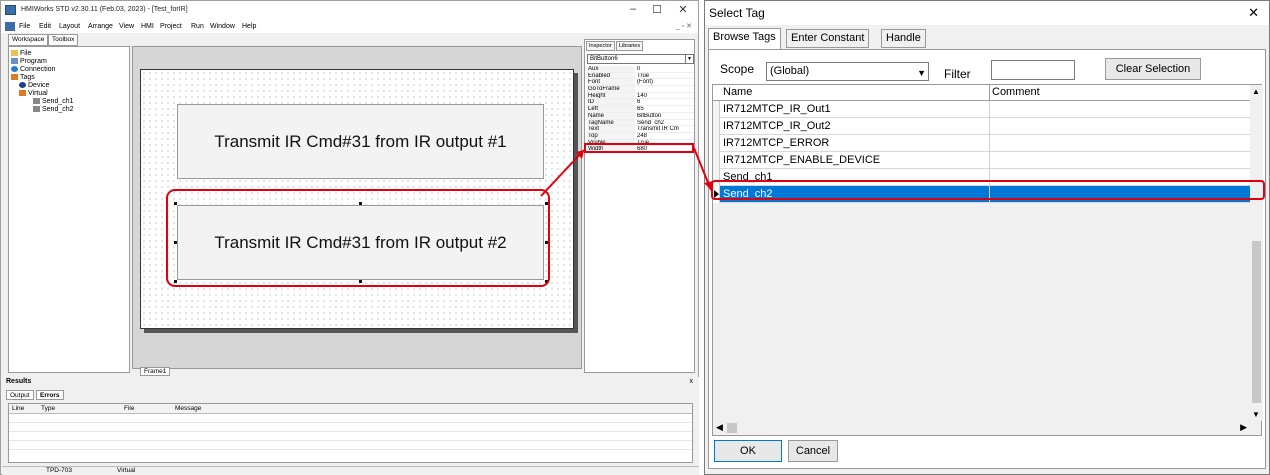 The width and height of the screenshot is (1270, 475). Describe the element at coordinates (69, 26) in the screenshot. I see `menu-layout: Layout` at that location.